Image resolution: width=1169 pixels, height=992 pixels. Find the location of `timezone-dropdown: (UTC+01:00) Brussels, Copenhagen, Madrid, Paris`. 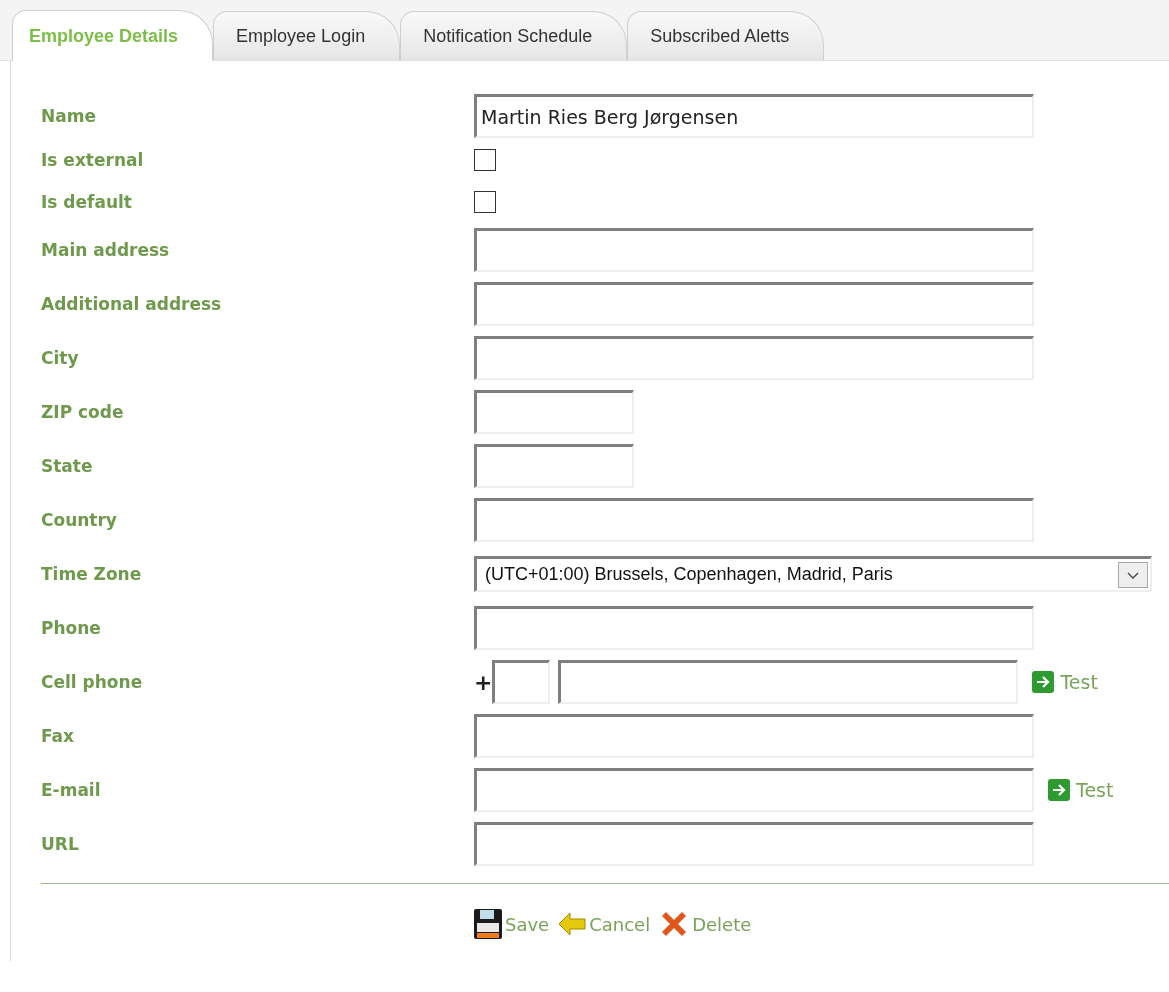

timezone-dropdown: (UTC+01:00) Brussels, Copenhagen, Madrid, Paris is located at coordinates (813, 574).